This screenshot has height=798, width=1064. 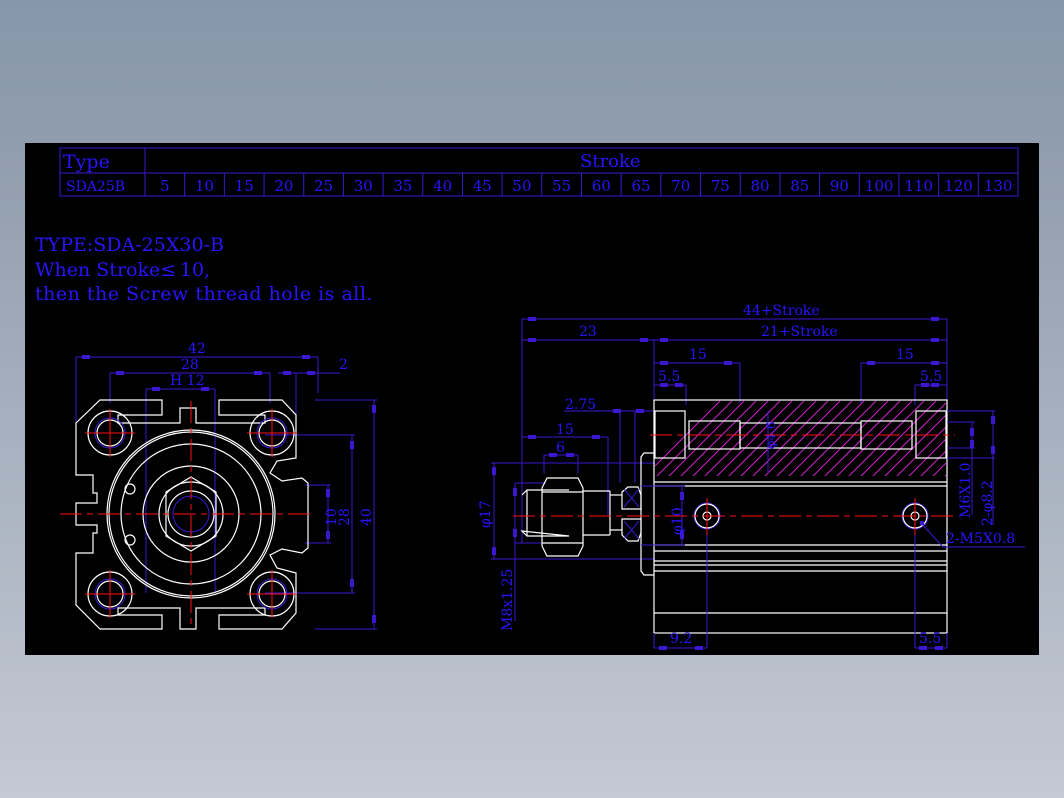 I want to click on table-stroke-cell: 10, so click(x=204, y=186).